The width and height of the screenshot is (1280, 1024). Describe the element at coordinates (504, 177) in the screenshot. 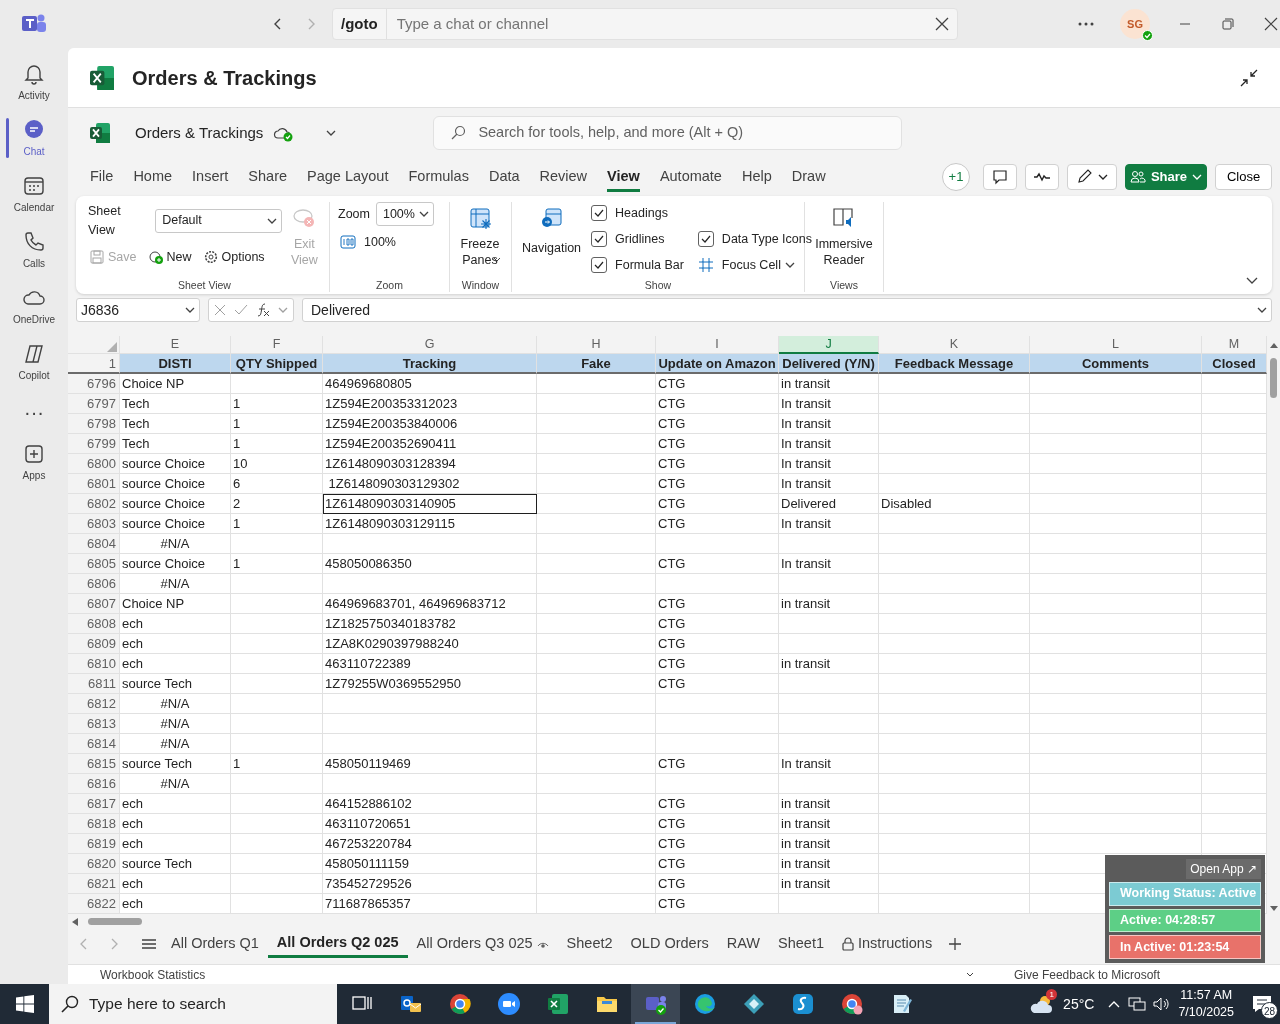

I see `menu-tab: Data` at that location.